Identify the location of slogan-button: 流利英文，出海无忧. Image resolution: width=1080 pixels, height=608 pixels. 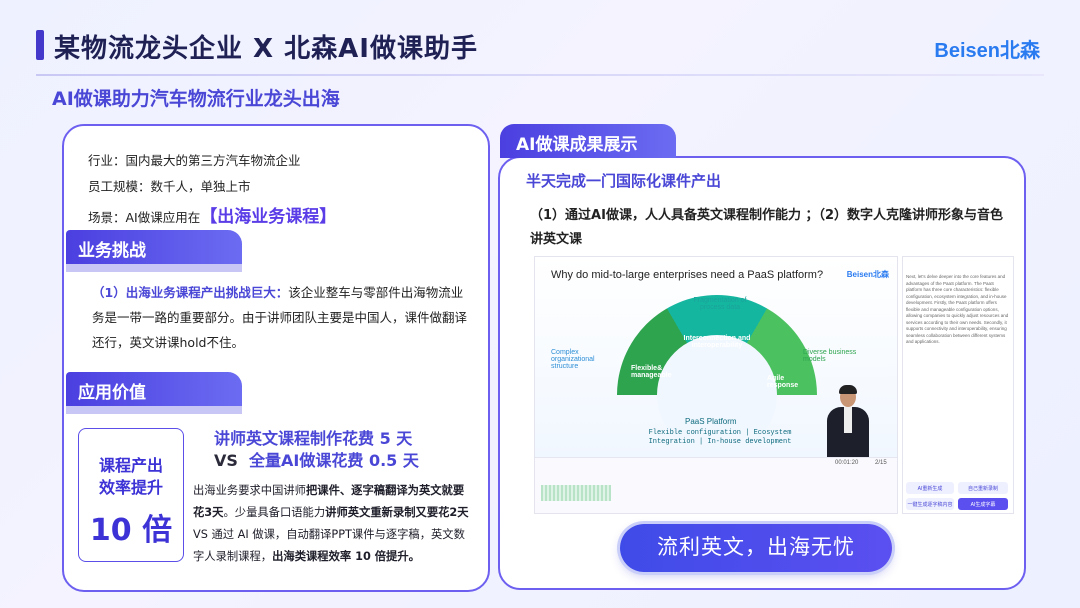
(756, 548).